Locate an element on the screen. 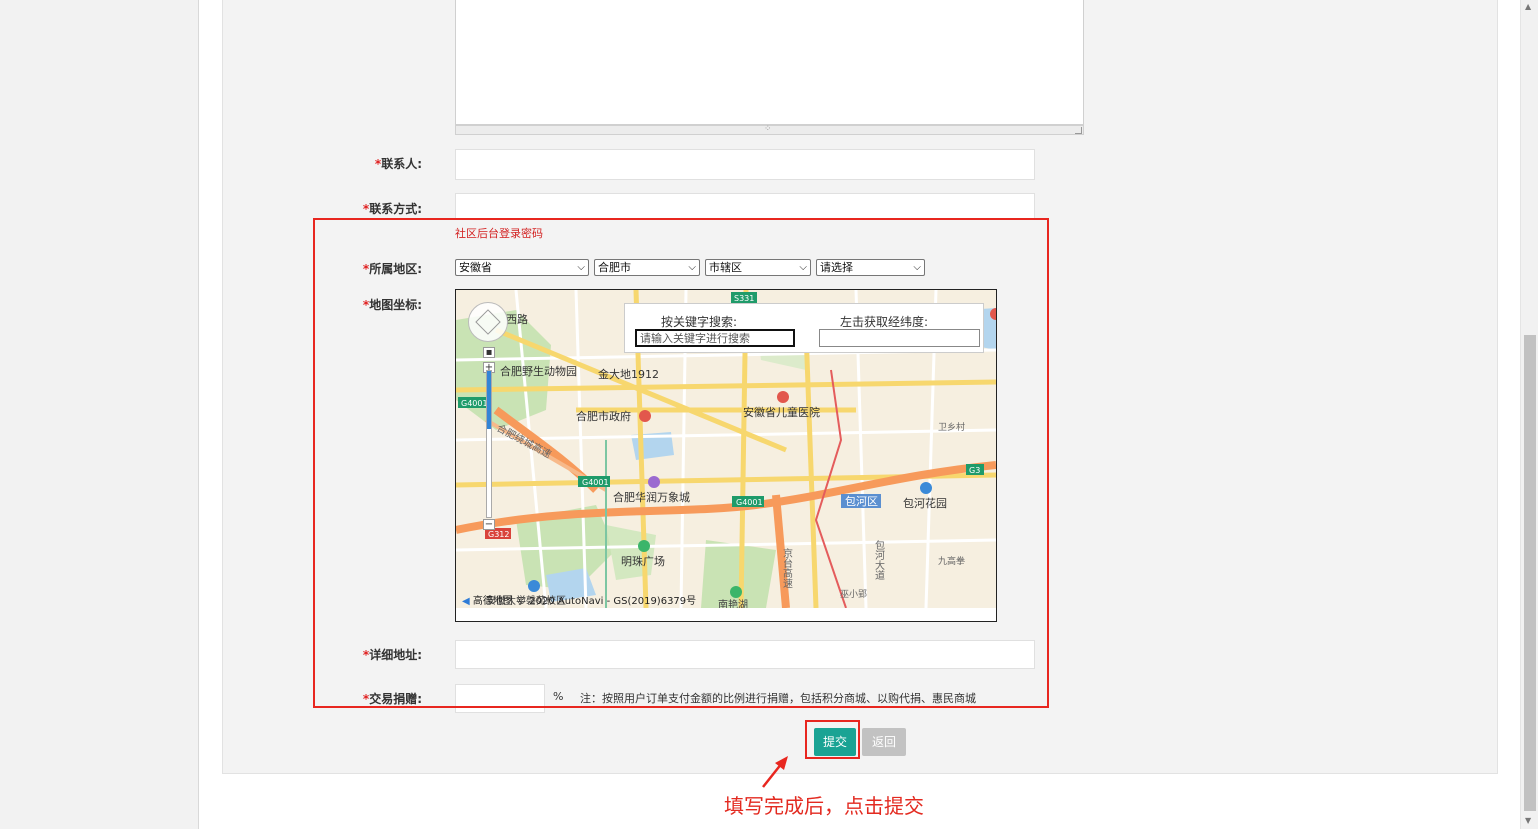 Image resolution: width=1538 pixels, height=829 pixels. editor-resize-bar: ⁘ is located at coordinates (769, 129).